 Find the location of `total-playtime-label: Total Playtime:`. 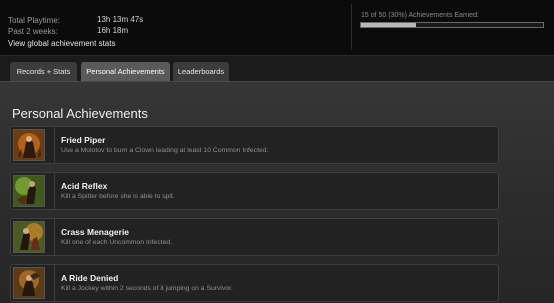

total-playtime-label: Total Playtime: is located at coordinates (34, 20).